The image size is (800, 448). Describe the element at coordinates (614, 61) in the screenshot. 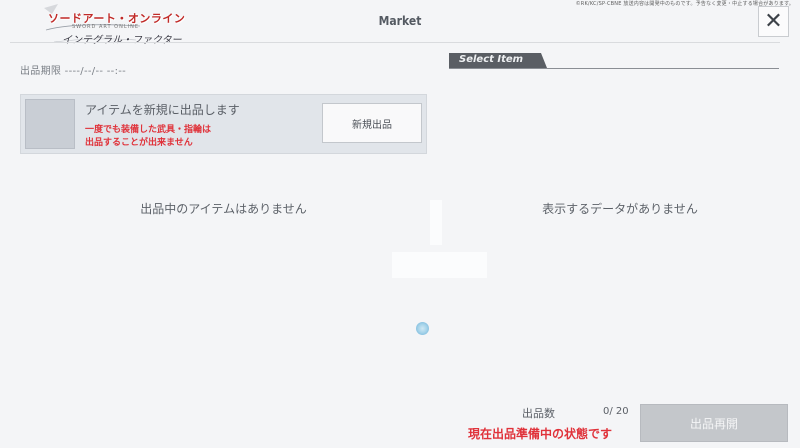

I see `select-item-tab: Select Item` at that location.